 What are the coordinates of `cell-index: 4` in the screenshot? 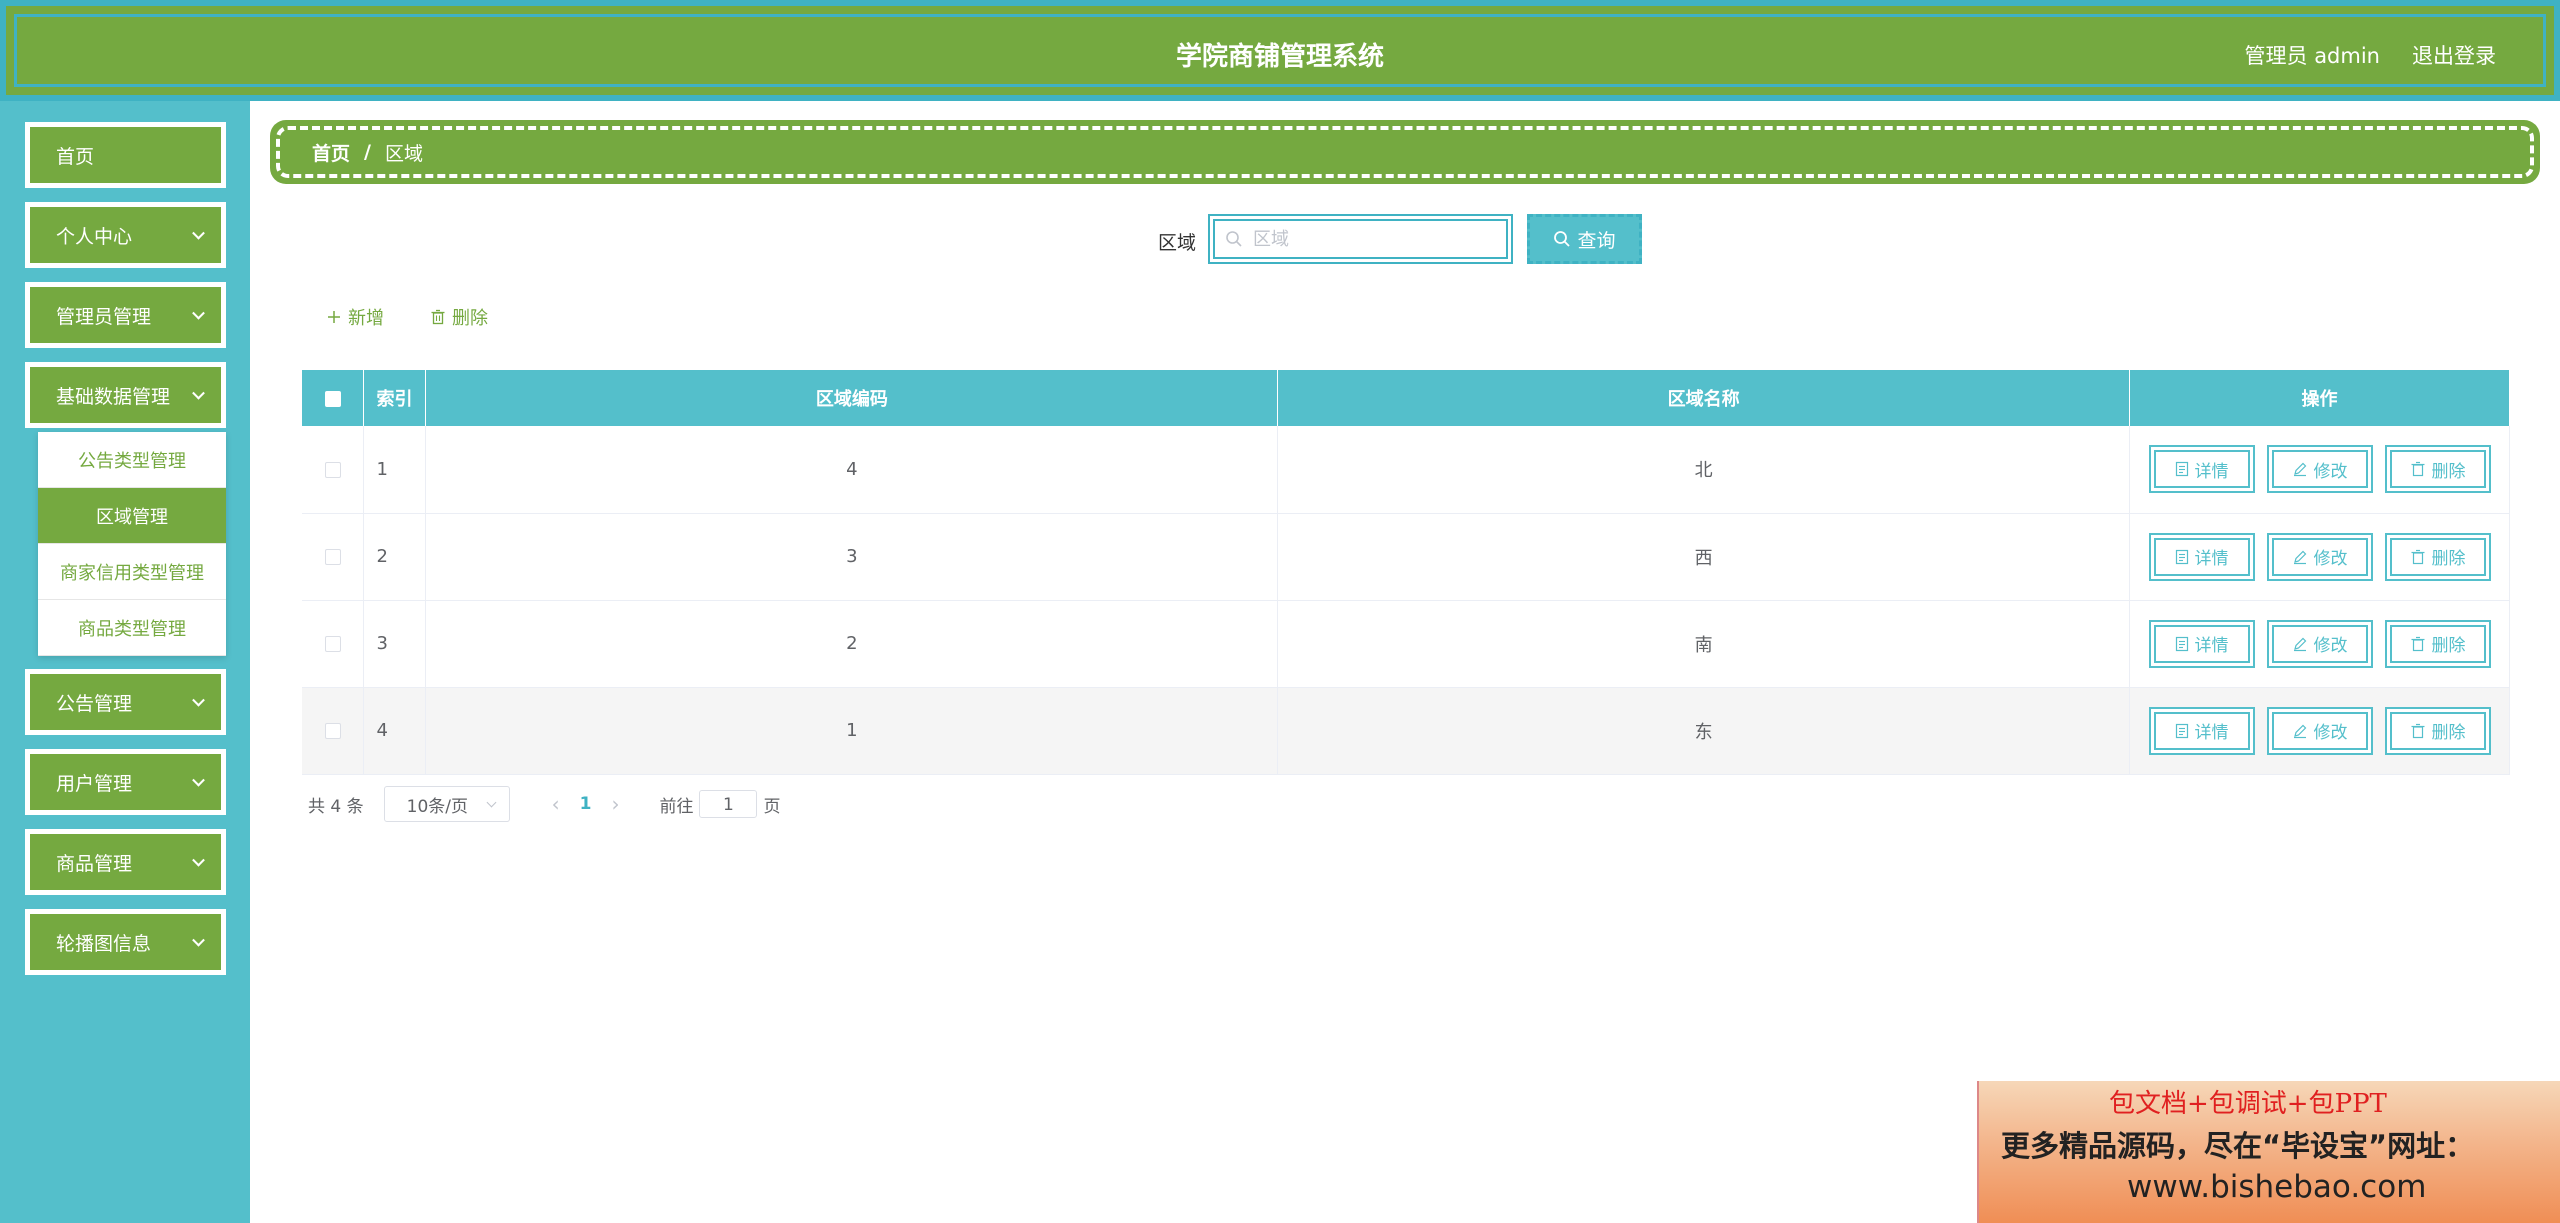 It's located at (395, 731).